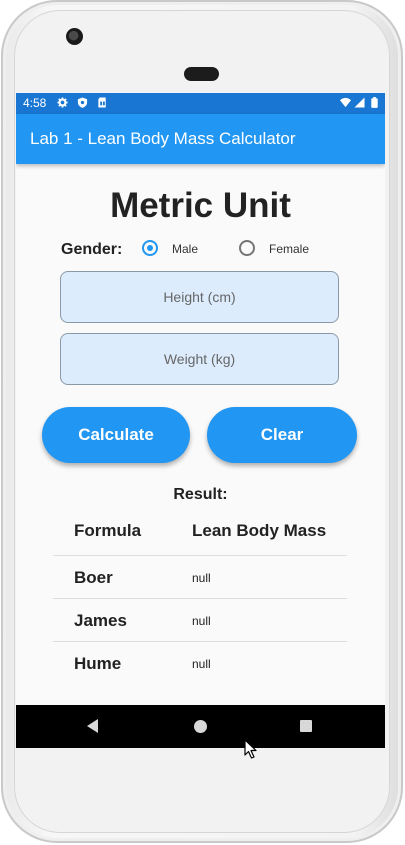 Image resolution: width=405 pixels, height=845 pixels. Describe the element at coordinates (306, 726) in the screenshot. I see `recent-apps-icon` at that location.